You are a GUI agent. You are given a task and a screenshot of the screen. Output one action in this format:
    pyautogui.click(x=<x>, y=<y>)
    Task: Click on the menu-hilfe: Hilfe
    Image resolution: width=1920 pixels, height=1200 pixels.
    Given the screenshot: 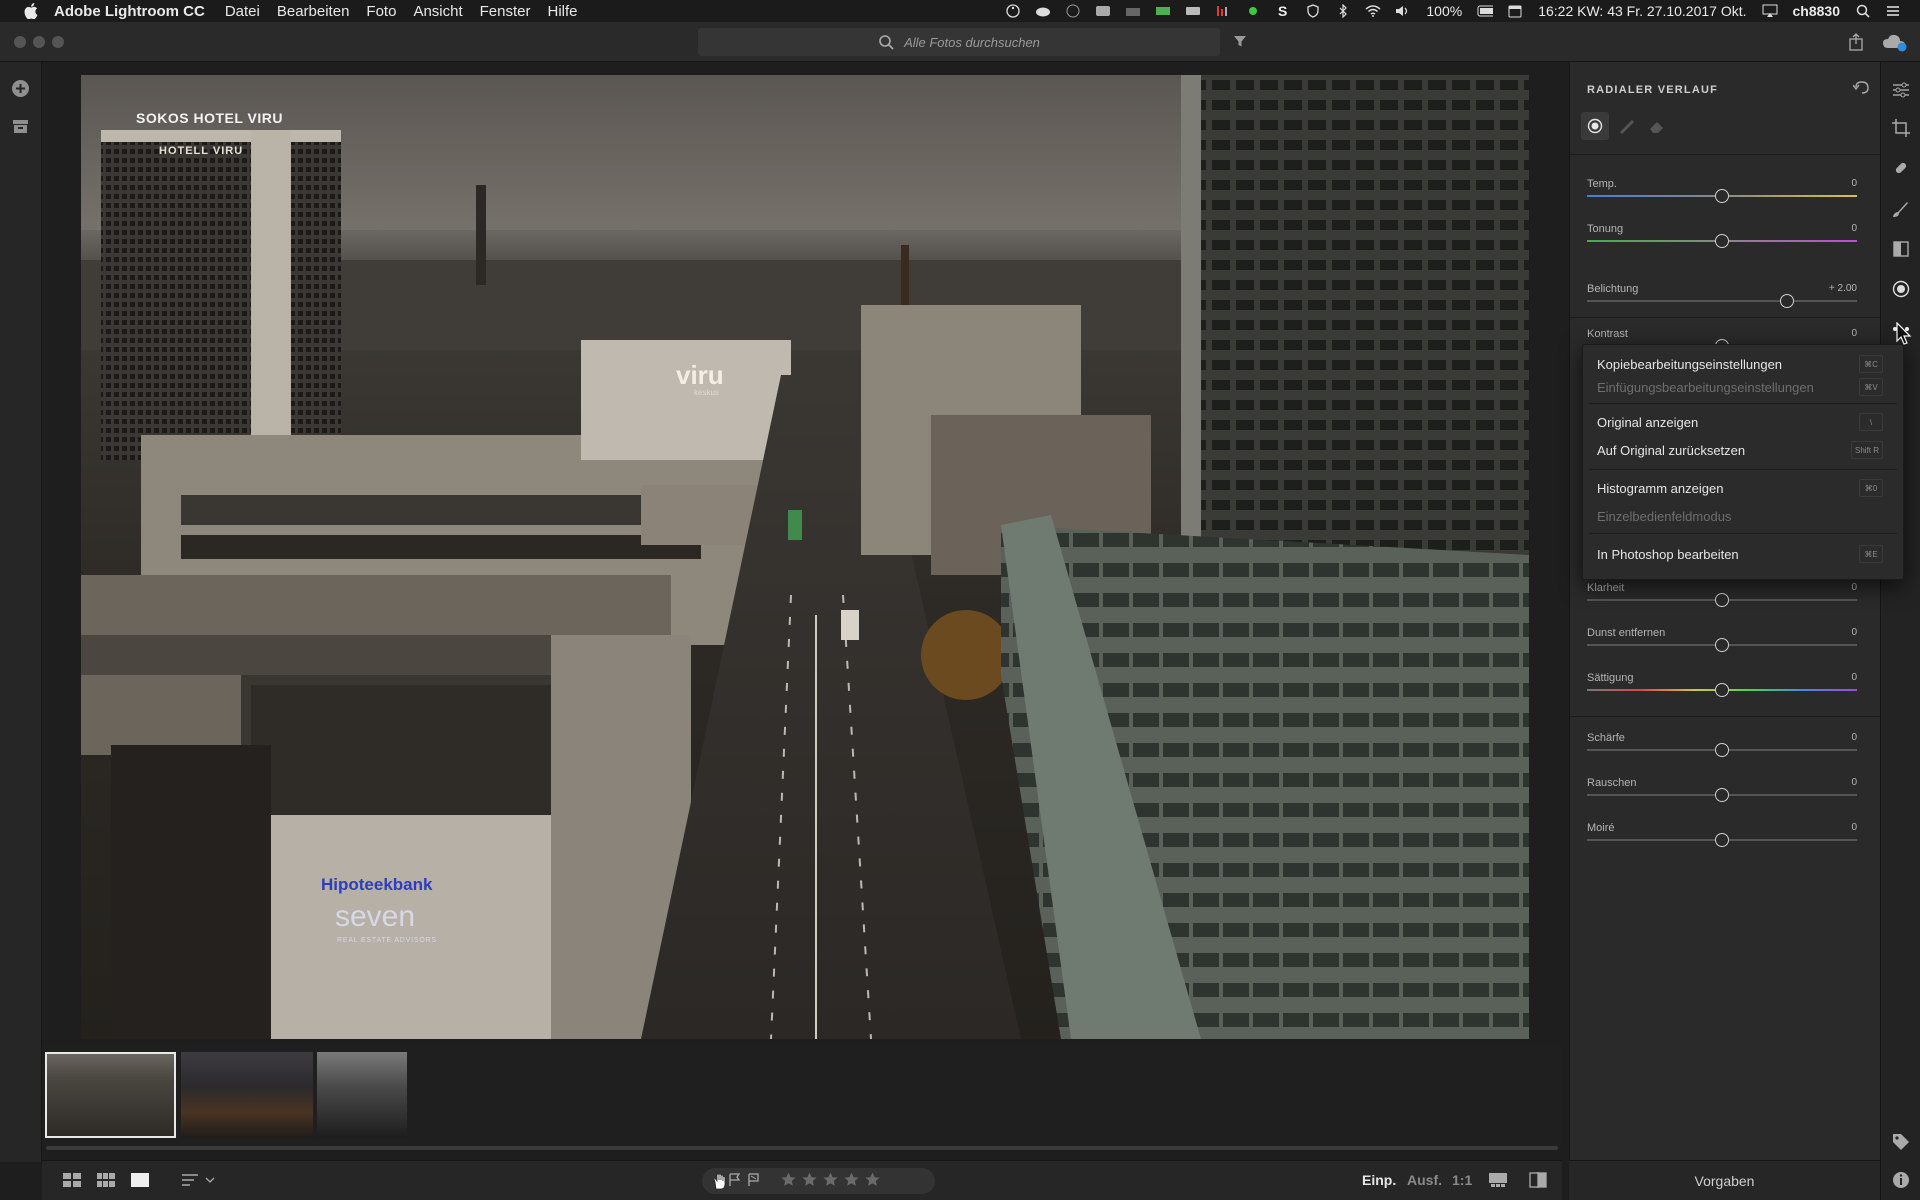 What is the action you would take?
    pyautogui.click(x=563, y=11)
    